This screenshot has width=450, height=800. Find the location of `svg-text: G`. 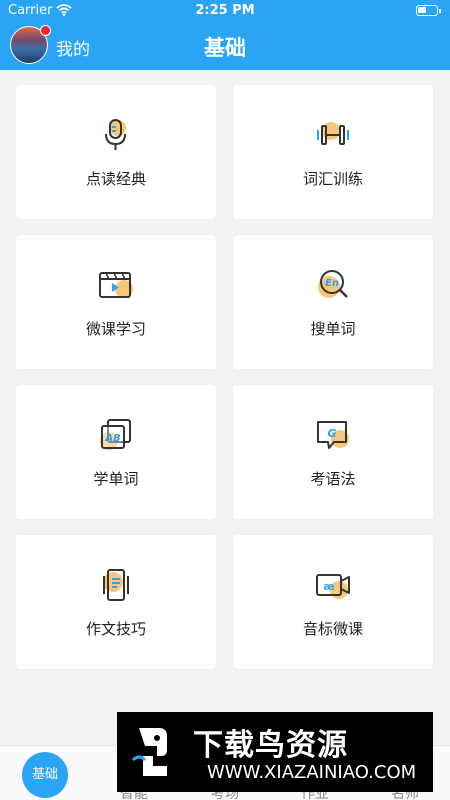

svg-text: G is located at coordinates (331, 433).